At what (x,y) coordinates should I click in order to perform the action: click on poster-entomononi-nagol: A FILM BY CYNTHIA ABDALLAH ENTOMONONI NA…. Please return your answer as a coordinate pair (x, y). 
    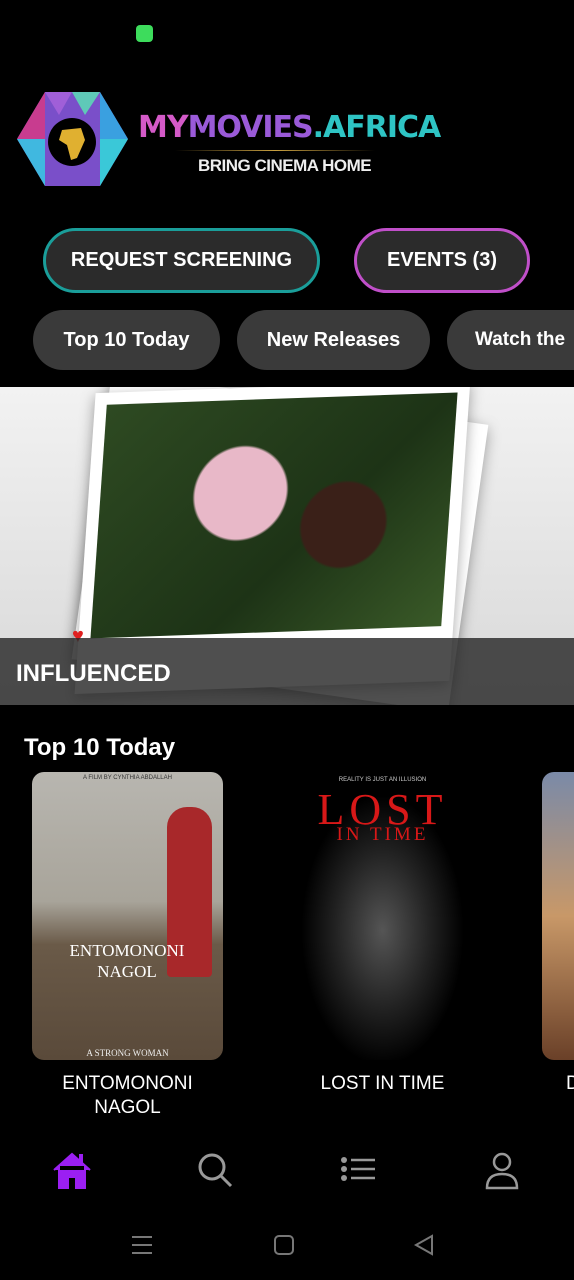
    Looking at the image, I should click on (127, 916).